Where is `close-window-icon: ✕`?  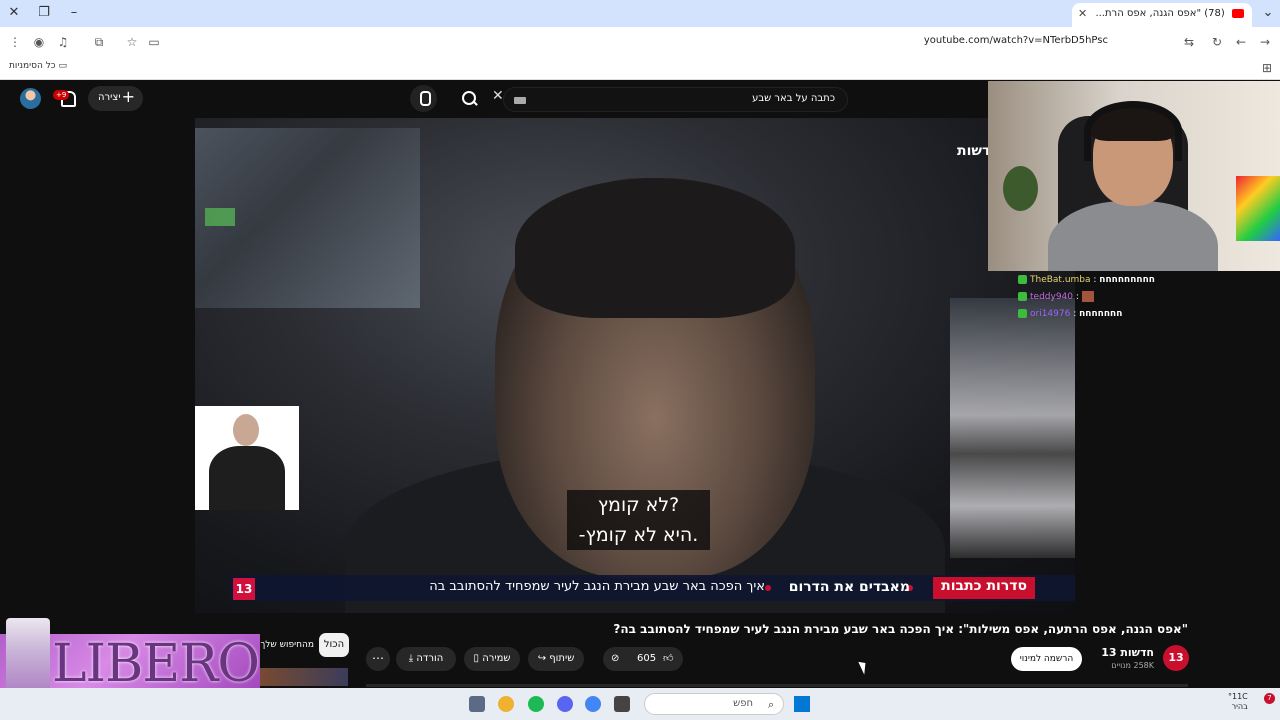
close-window-icon: ✕ is located at coordinates (14, 13).